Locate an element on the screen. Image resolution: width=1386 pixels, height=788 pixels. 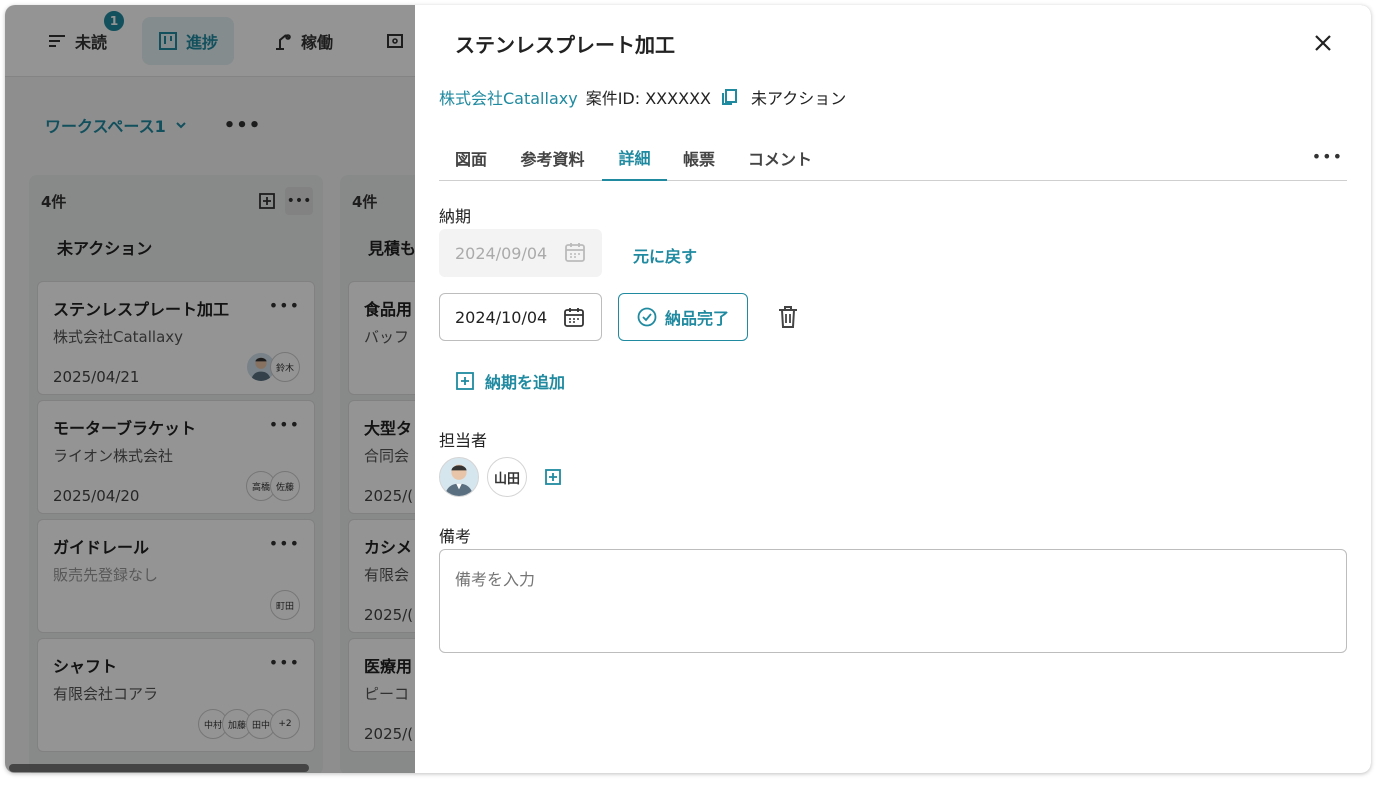
add-due-date-label: 納期を追加 is located at coordinates (525, 382).